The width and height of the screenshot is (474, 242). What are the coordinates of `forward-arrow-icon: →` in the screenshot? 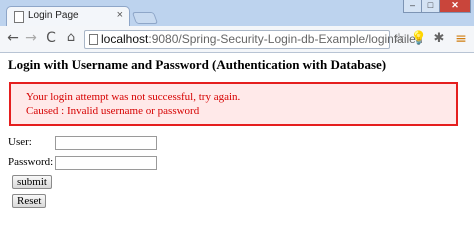 It's located at (31, 38).